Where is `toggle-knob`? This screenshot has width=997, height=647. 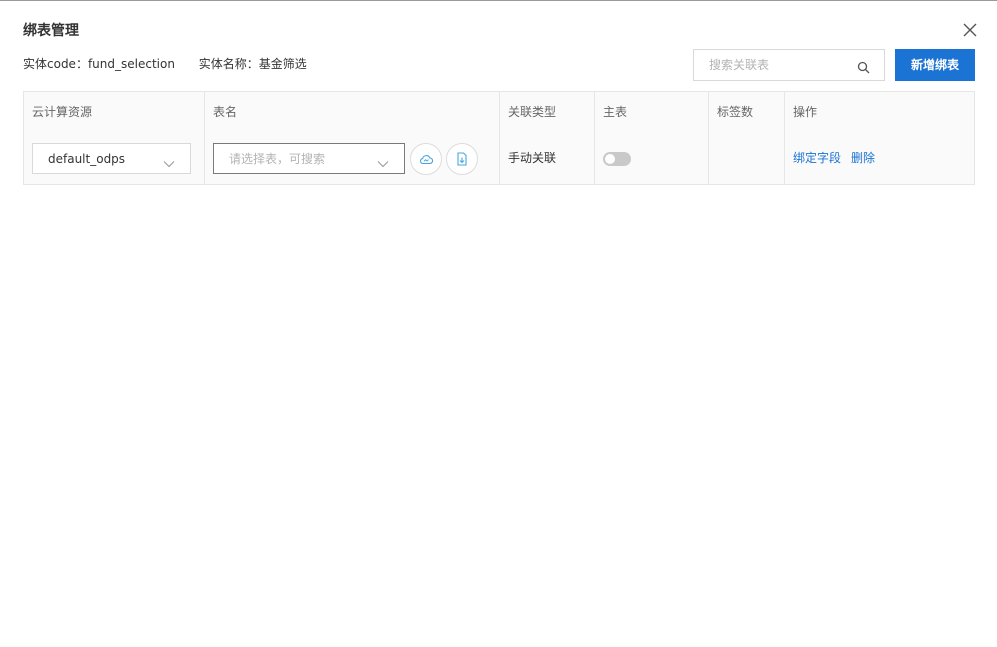
toggle-knob is located at coordinates (610, 159).